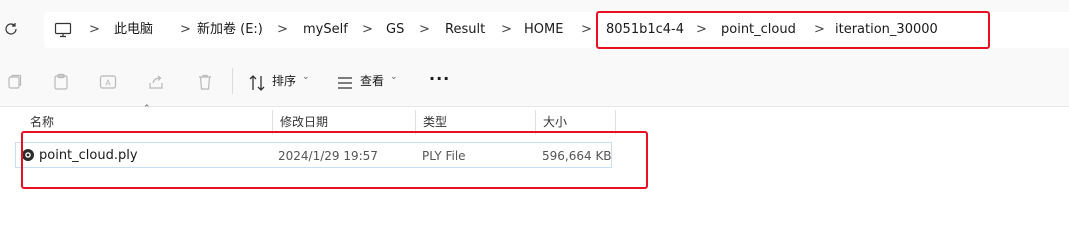  What do you see at coordinates (14, 82) in the screenshot?
I see `copy-icon` at bounding box center [14, 82].